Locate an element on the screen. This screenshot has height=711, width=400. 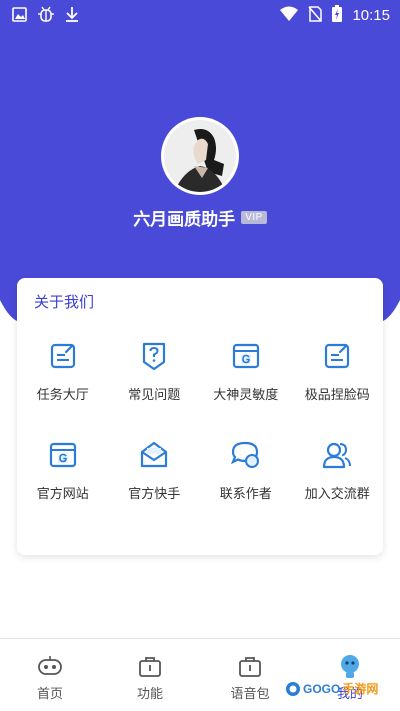
face-code-button: 极品捏脸码 is located at coordinates (338, 371).